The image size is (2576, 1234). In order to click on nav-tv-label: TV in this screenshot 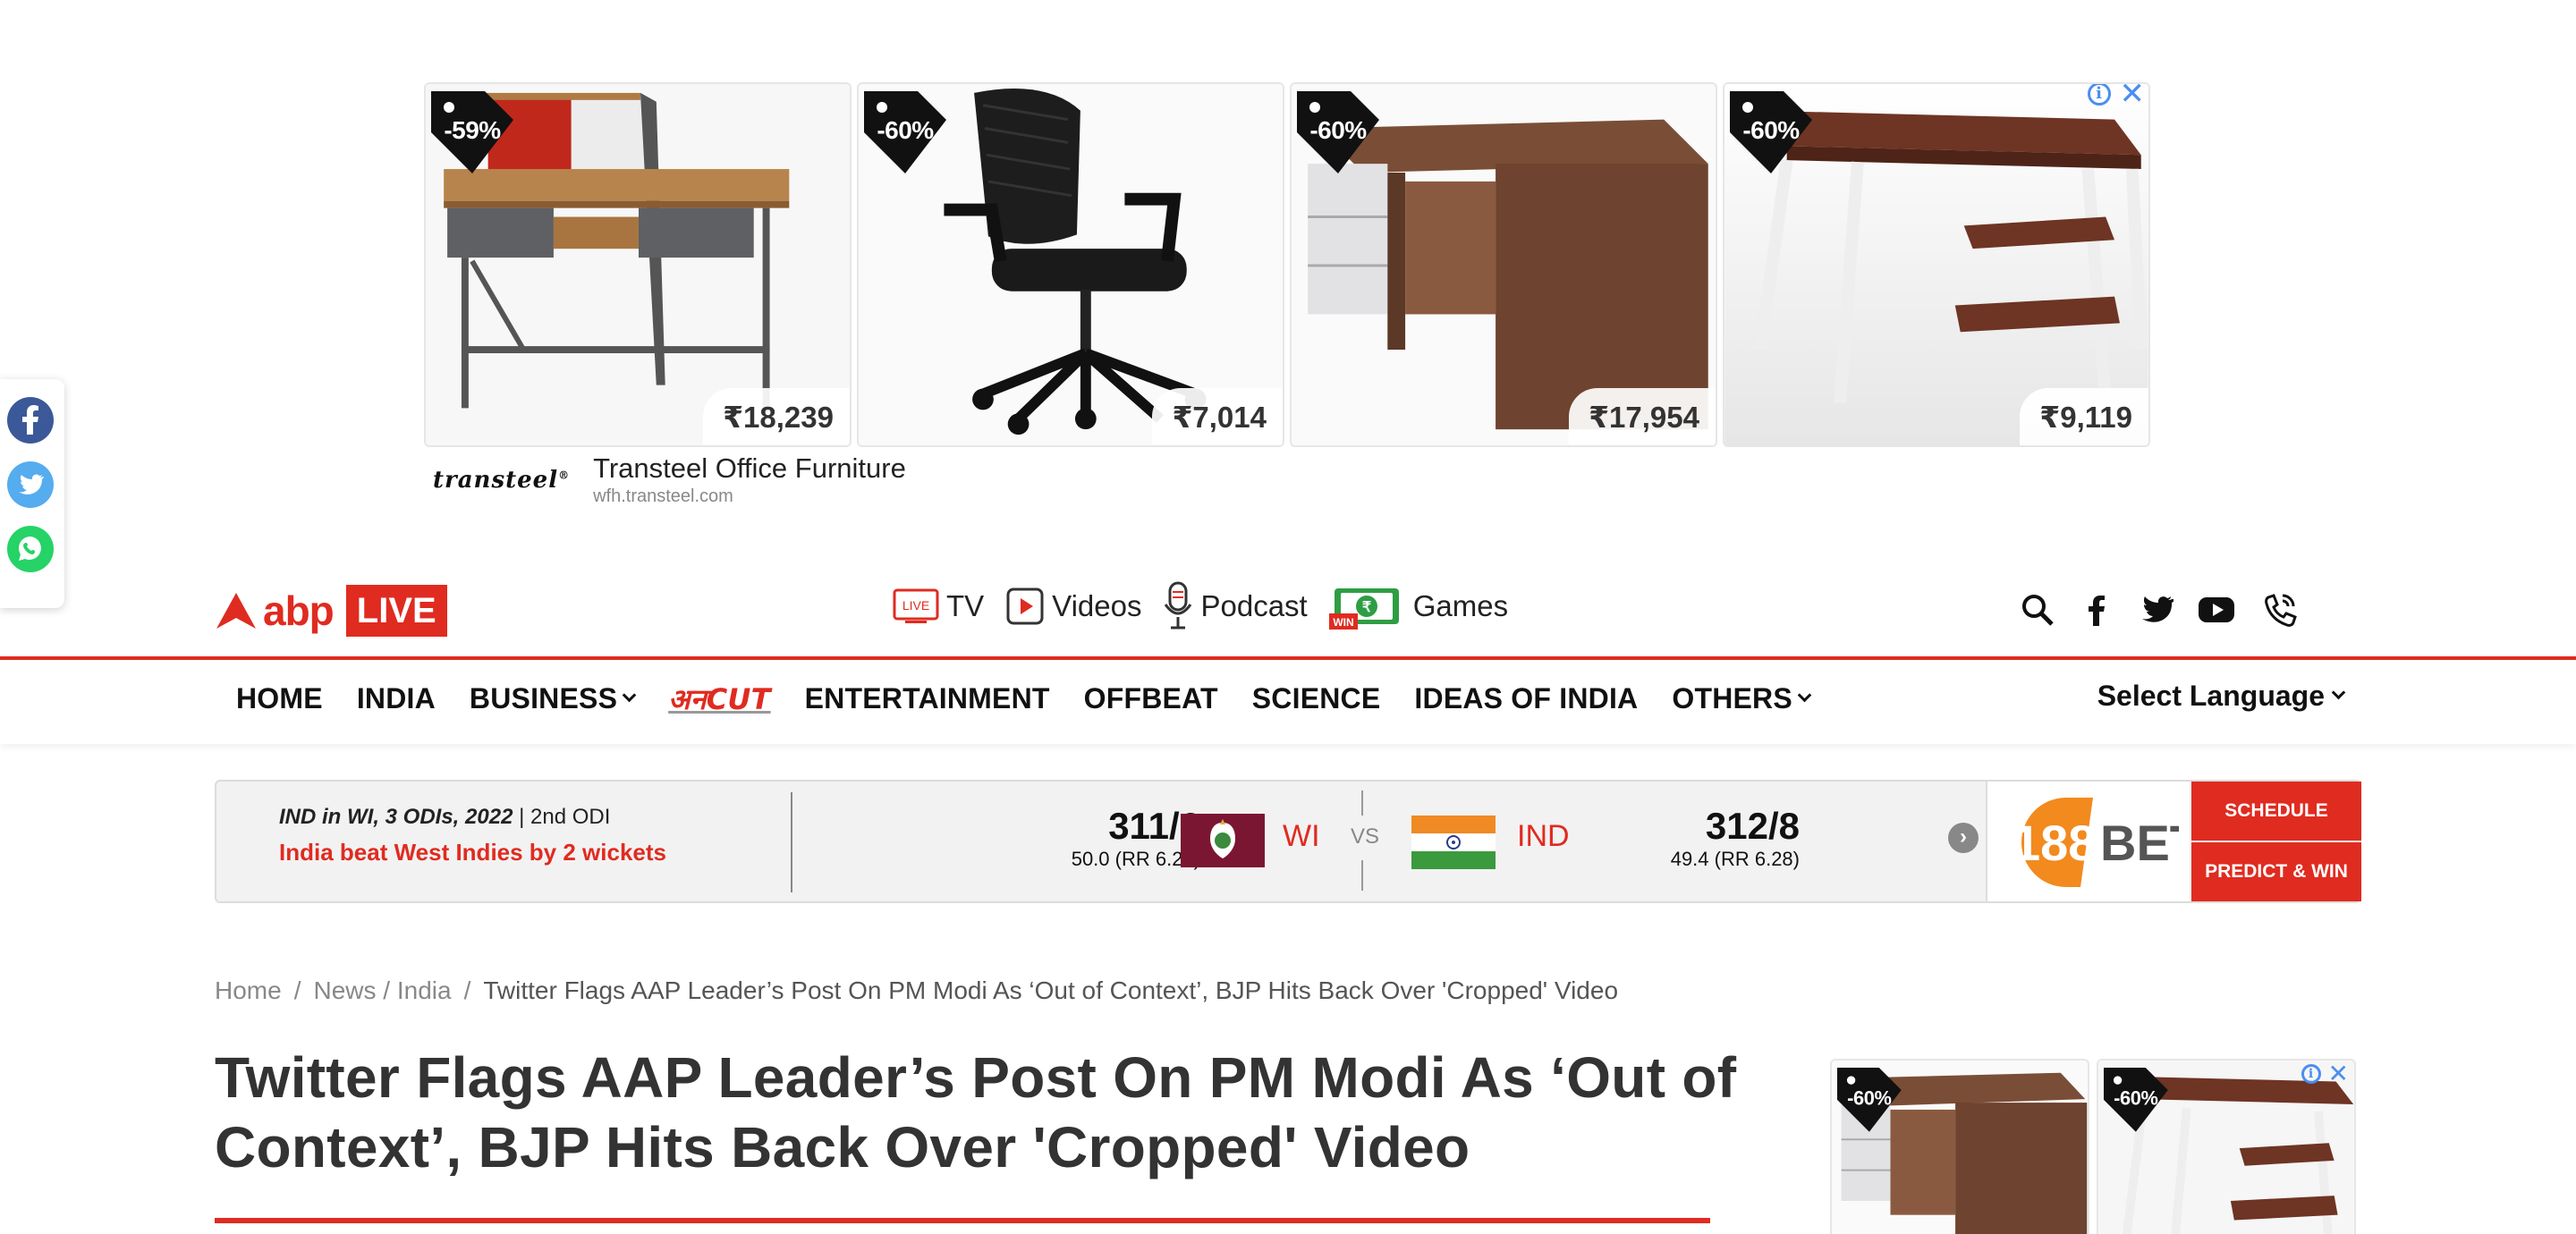, I will do `click(965, 605)`.